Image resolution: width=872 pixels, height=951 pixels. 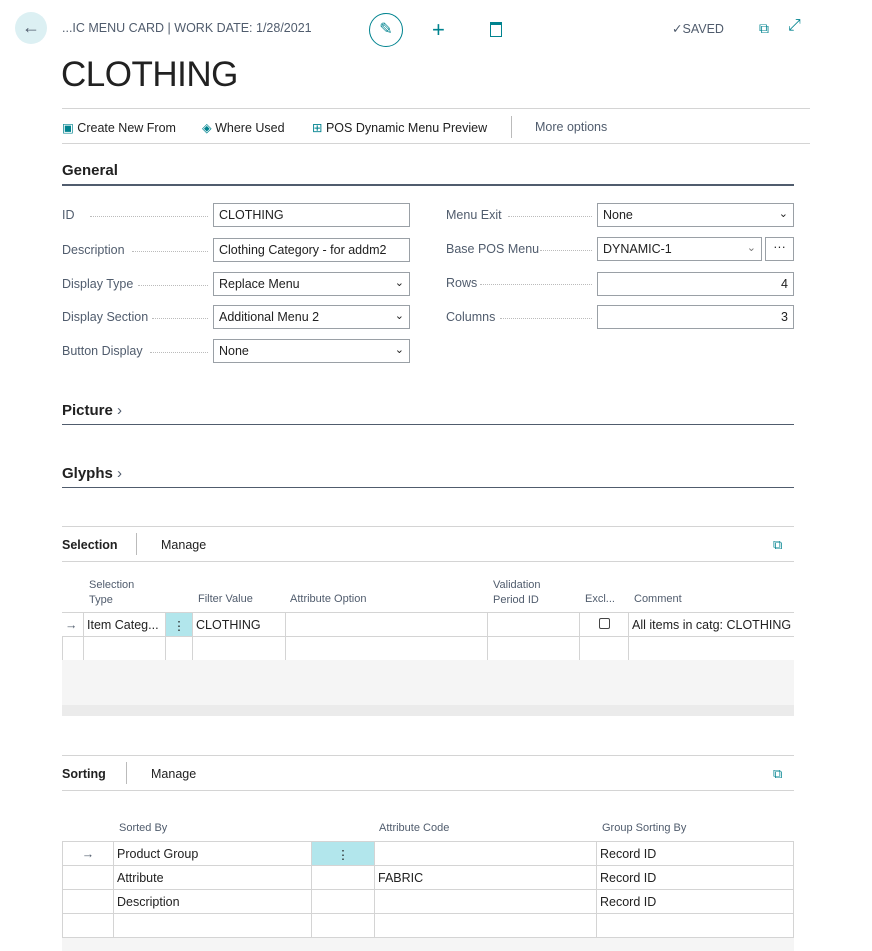 I want to click on sorting-tab: Sorting, so click(x=84, y=774).